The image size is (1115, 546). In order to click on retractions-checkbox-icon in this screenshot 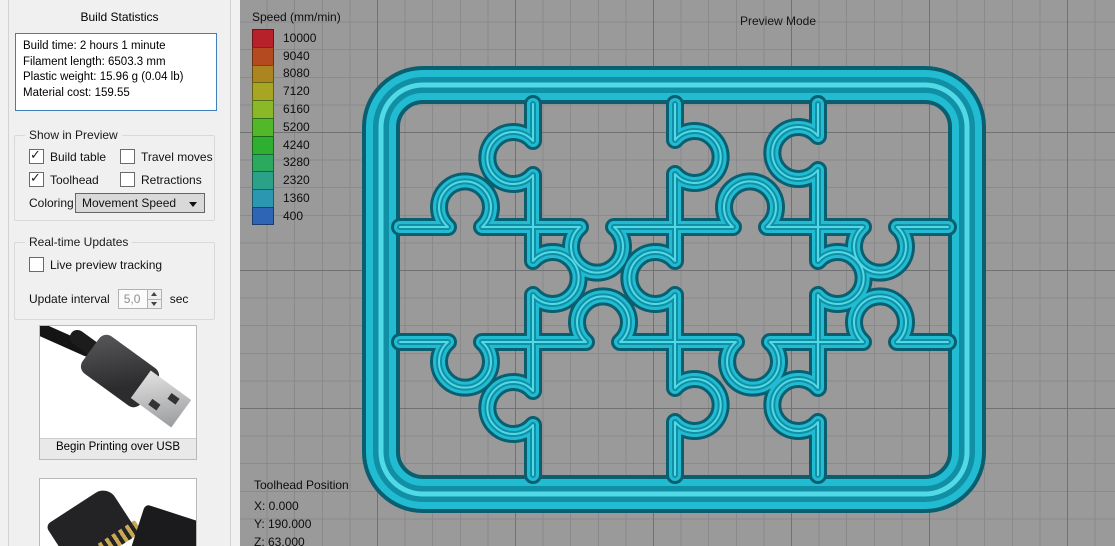, I will do `click(127, 179)`.